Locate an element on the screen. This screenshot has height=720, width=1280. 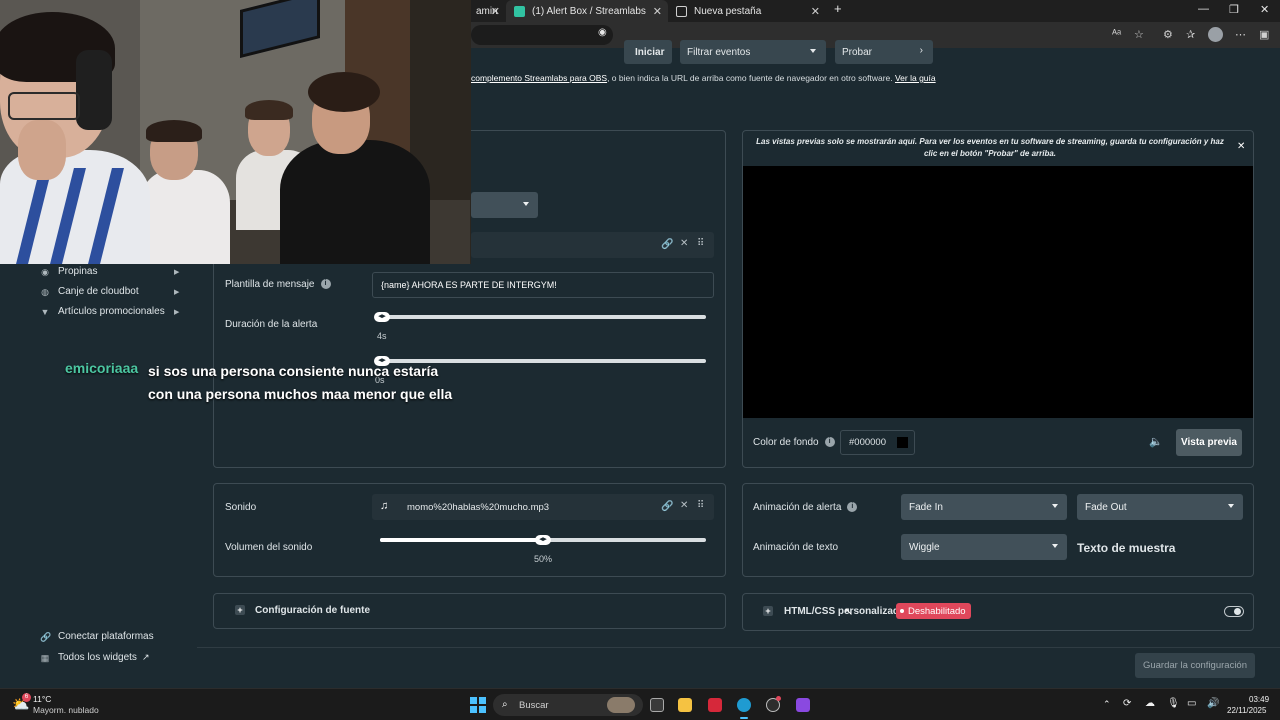
mic-icon: 🎙 is located at coordinates (1173, 703).